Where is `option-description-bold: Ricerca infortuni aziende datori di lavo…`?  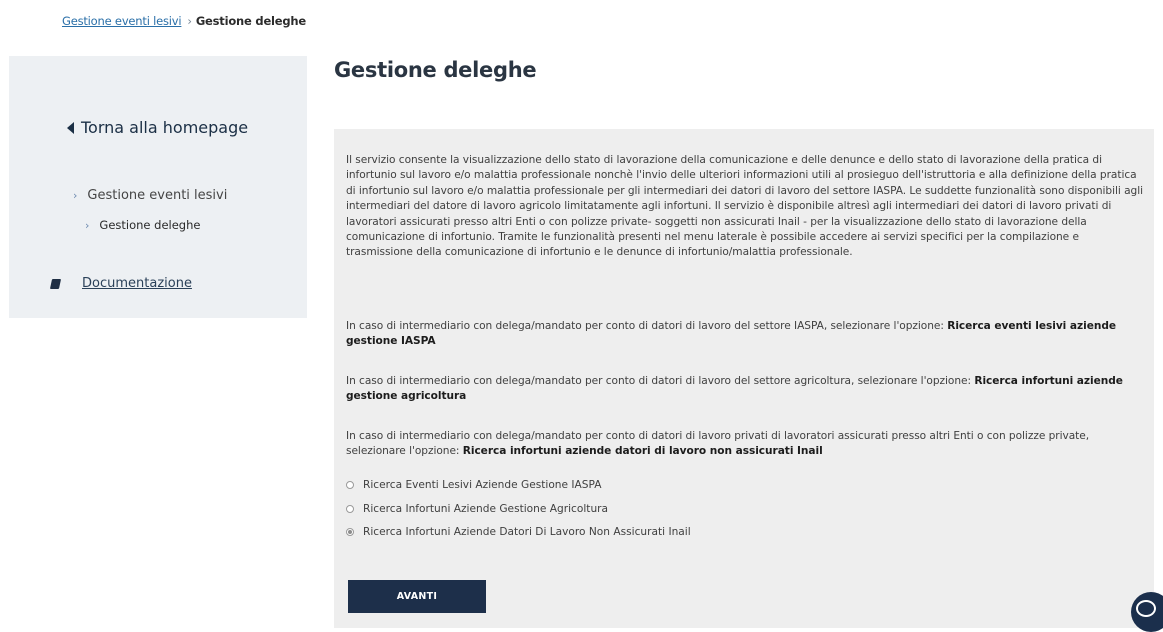
option-description-bold: Ricerca infortuni aziende datori di lavo… is located at coordinates (642, 451).